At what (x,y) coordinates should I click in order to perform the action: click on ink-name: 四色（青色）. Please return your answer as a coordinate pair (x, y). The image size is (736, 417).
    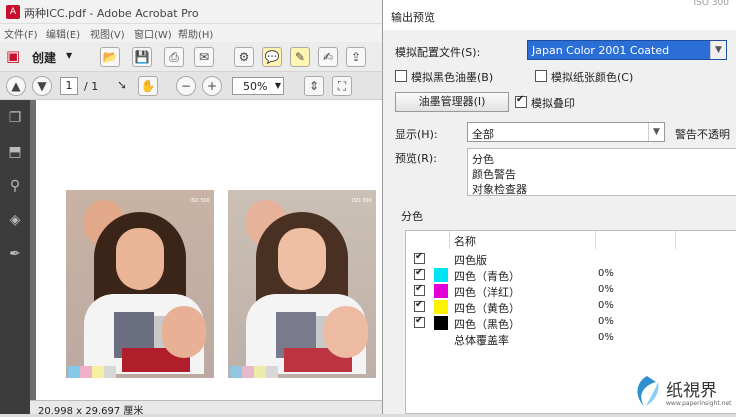
    Looking at the image, I should click on (487, 276).